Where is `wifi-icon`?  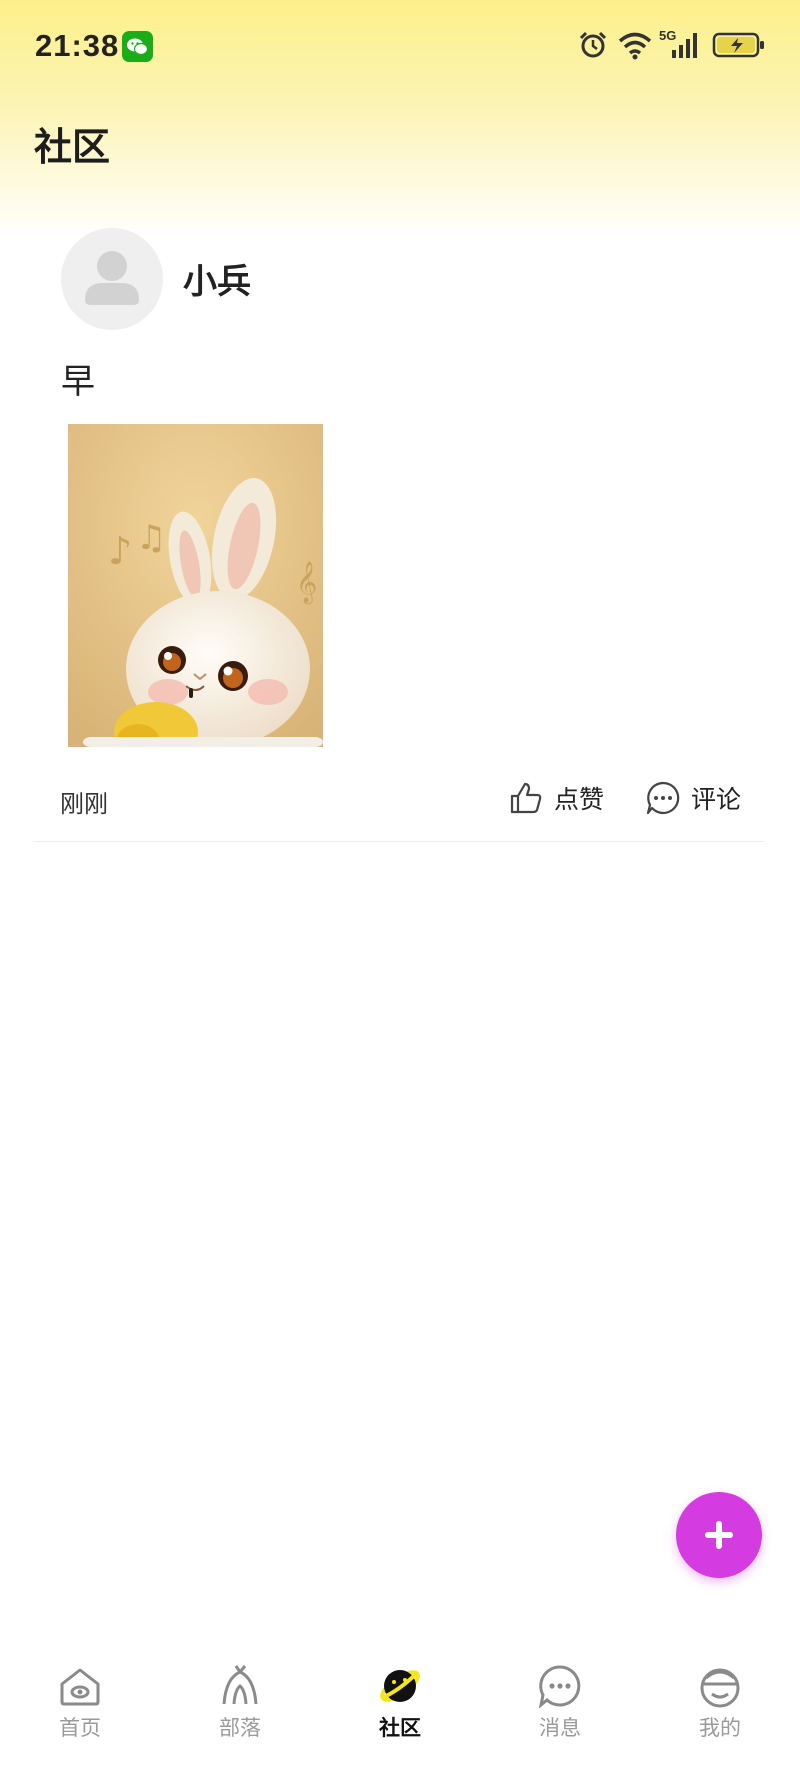 wifi-icon is located at coordinates (635, 46).